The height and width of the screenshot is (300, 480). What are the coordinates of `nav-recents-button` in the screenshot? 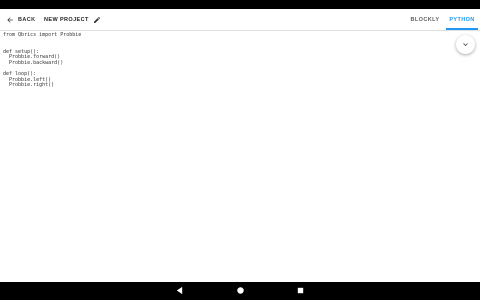 It's located at (300, 291).